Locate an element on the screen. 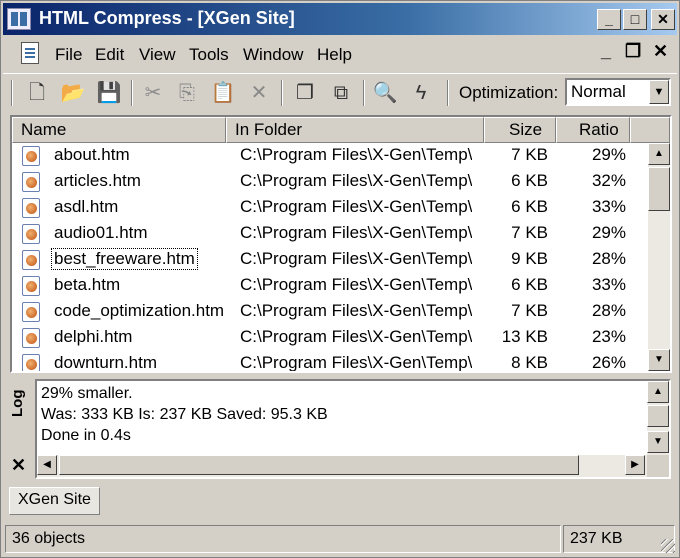 The image size is (680, 558). file-ratio: 29% is located at coordinates (608, 154).